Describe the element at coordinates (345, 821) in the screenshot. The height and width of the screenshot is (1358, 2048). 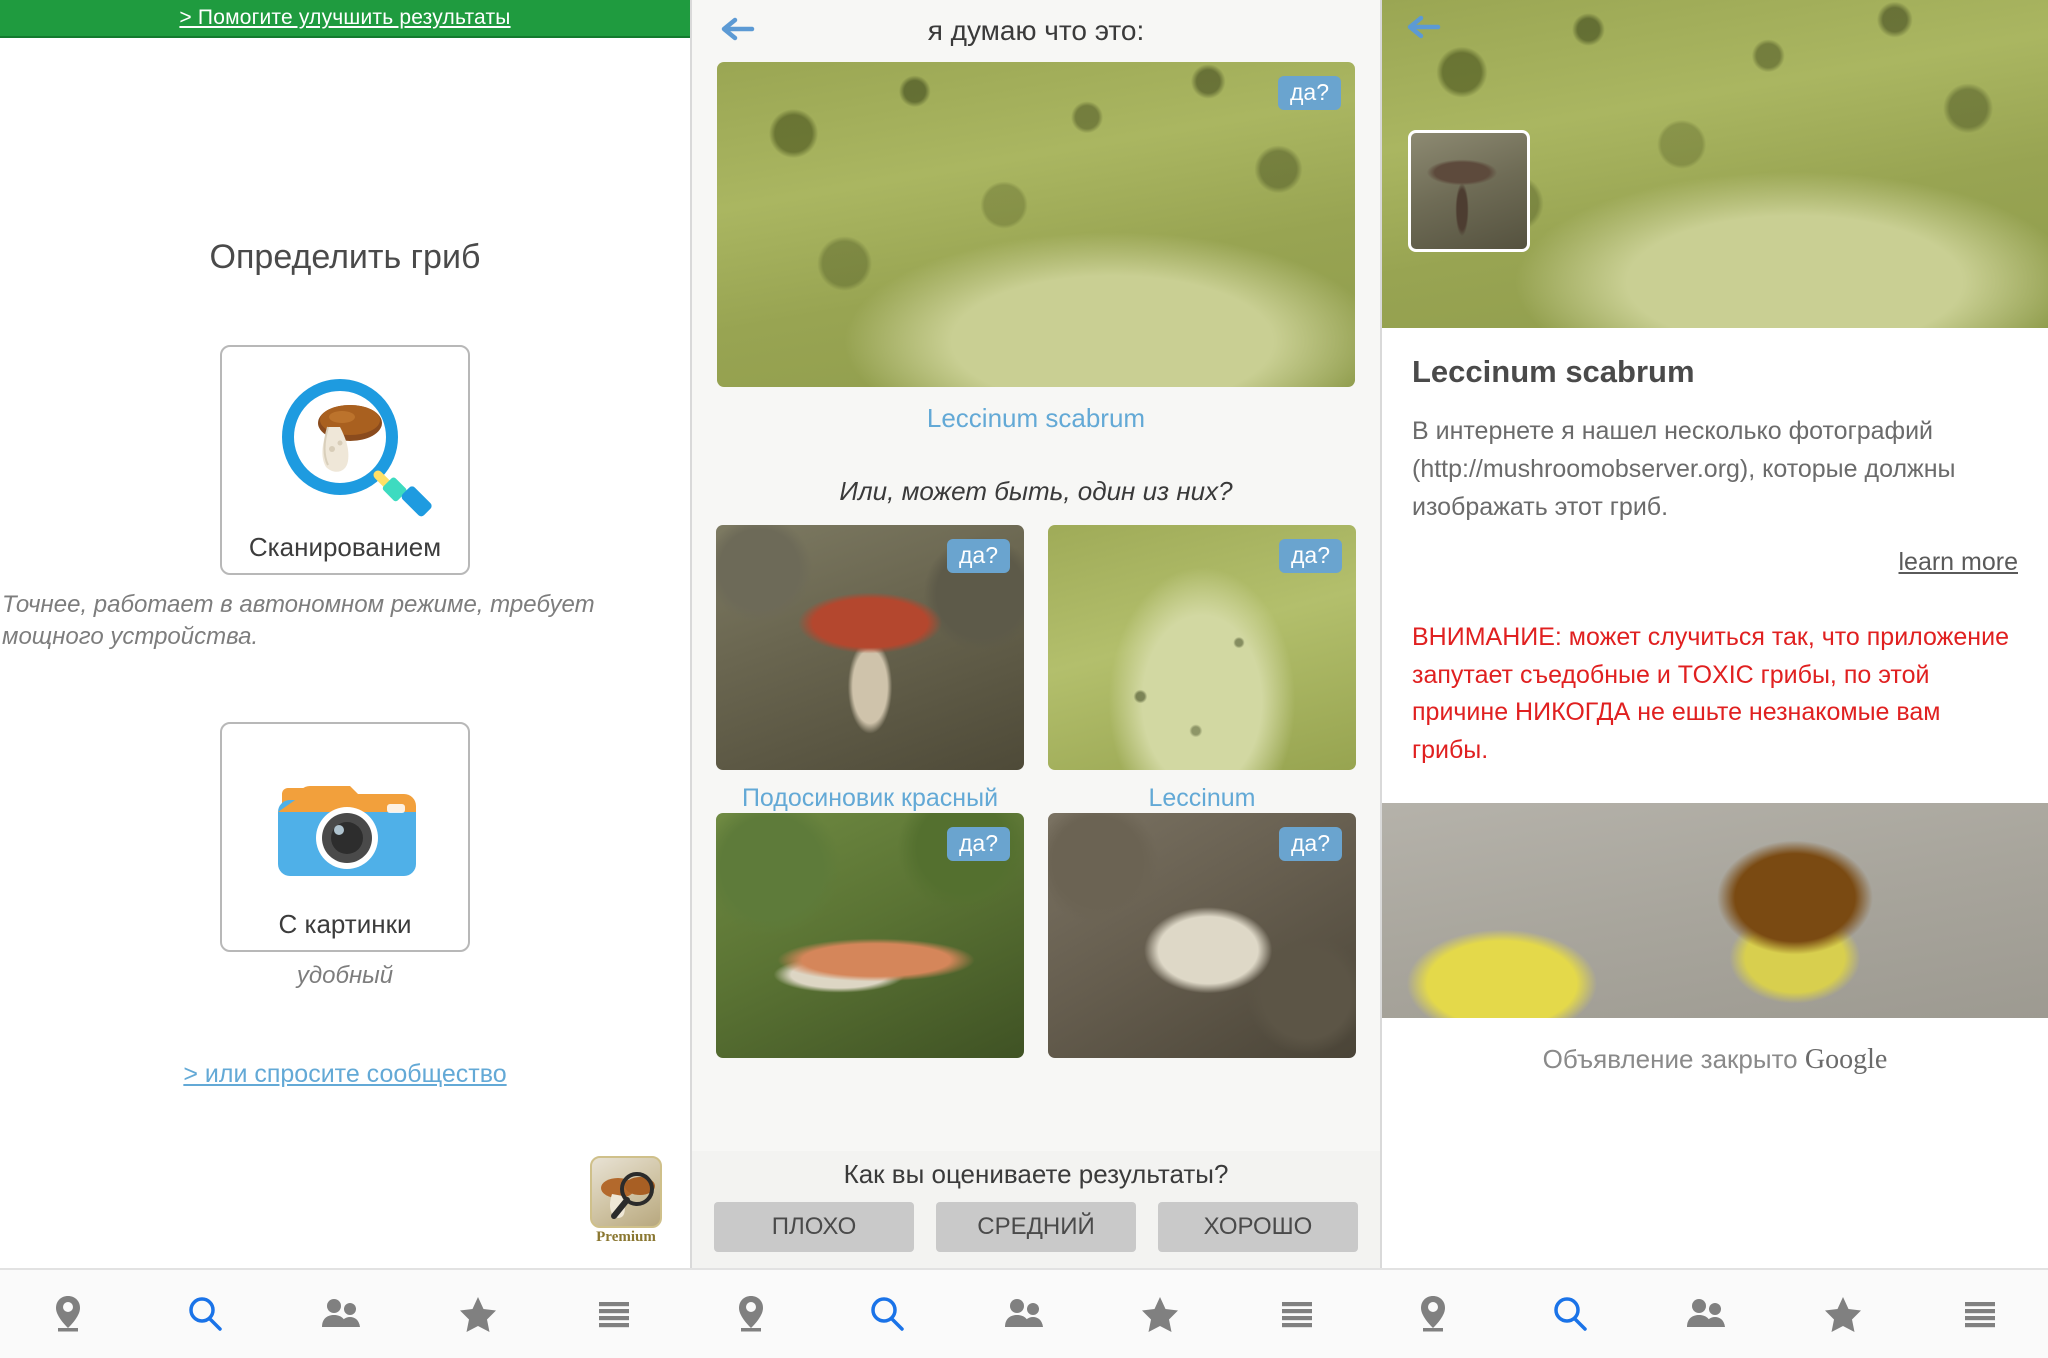
I see `camera-icon` at that location.